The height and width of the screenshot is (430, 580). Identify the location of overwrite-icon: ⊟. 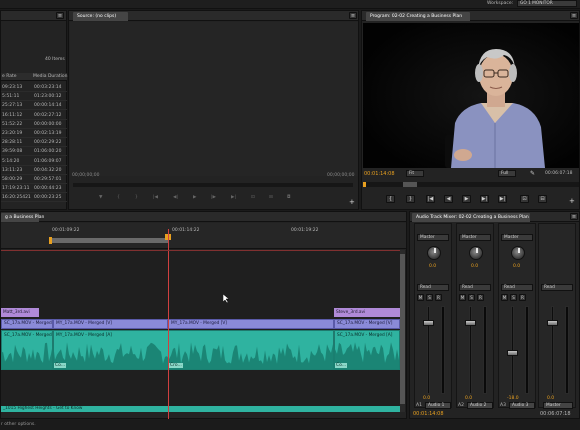
(271, 197).